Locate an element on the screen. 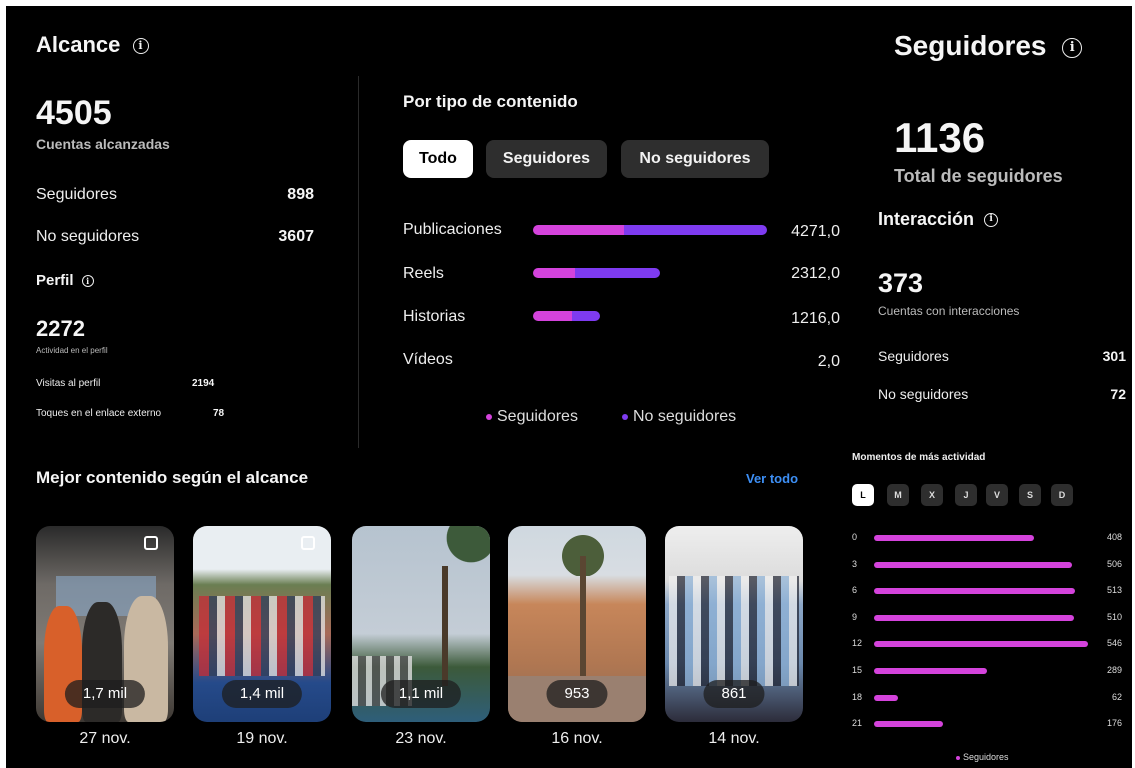 Image resolution: width=1135 pixels, height=768 pixels. hour-value: 546 is located at coordinates (1114, 643).